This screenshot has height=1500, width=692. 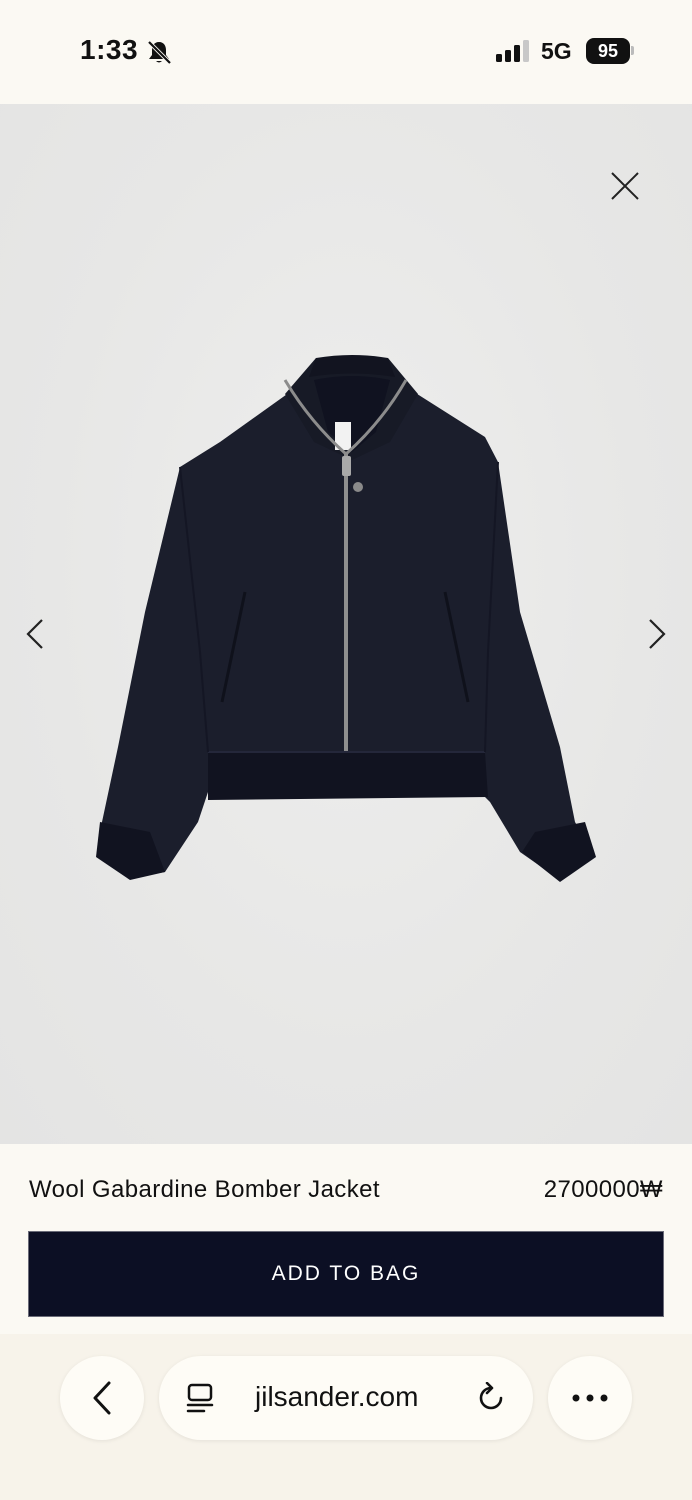 I want to click on battery-icon: 95, so click(x=608, y=51).